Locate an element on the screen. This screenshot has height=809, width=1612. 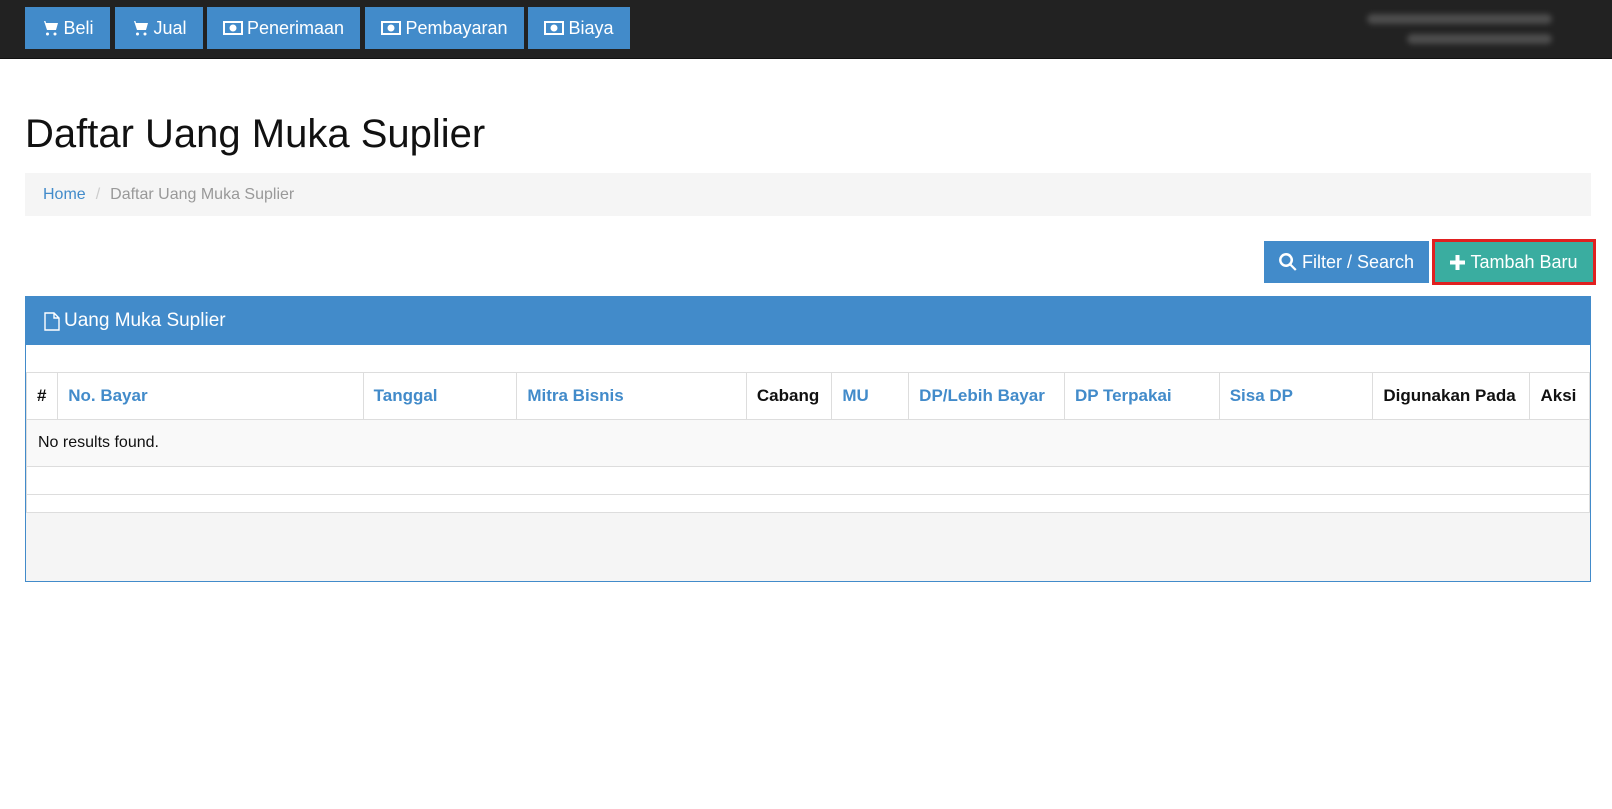
nav-pembayaran-button: Pembayaran is located at coordinates (444, 28).